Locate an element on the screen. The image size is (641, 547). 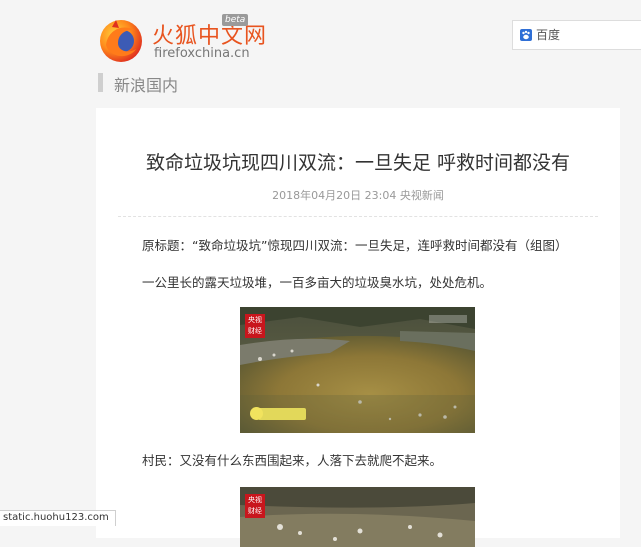
baidu-search-box is located at coordinates (576, 35).